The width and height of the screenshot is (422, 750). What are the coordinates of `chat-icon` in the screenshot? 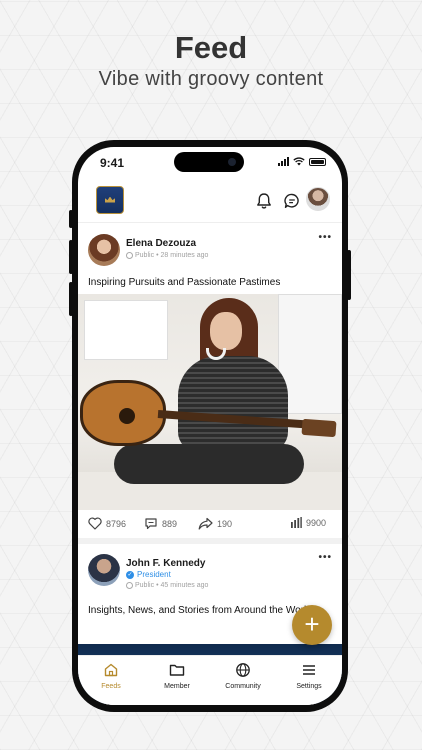 It's located at (292, 201).